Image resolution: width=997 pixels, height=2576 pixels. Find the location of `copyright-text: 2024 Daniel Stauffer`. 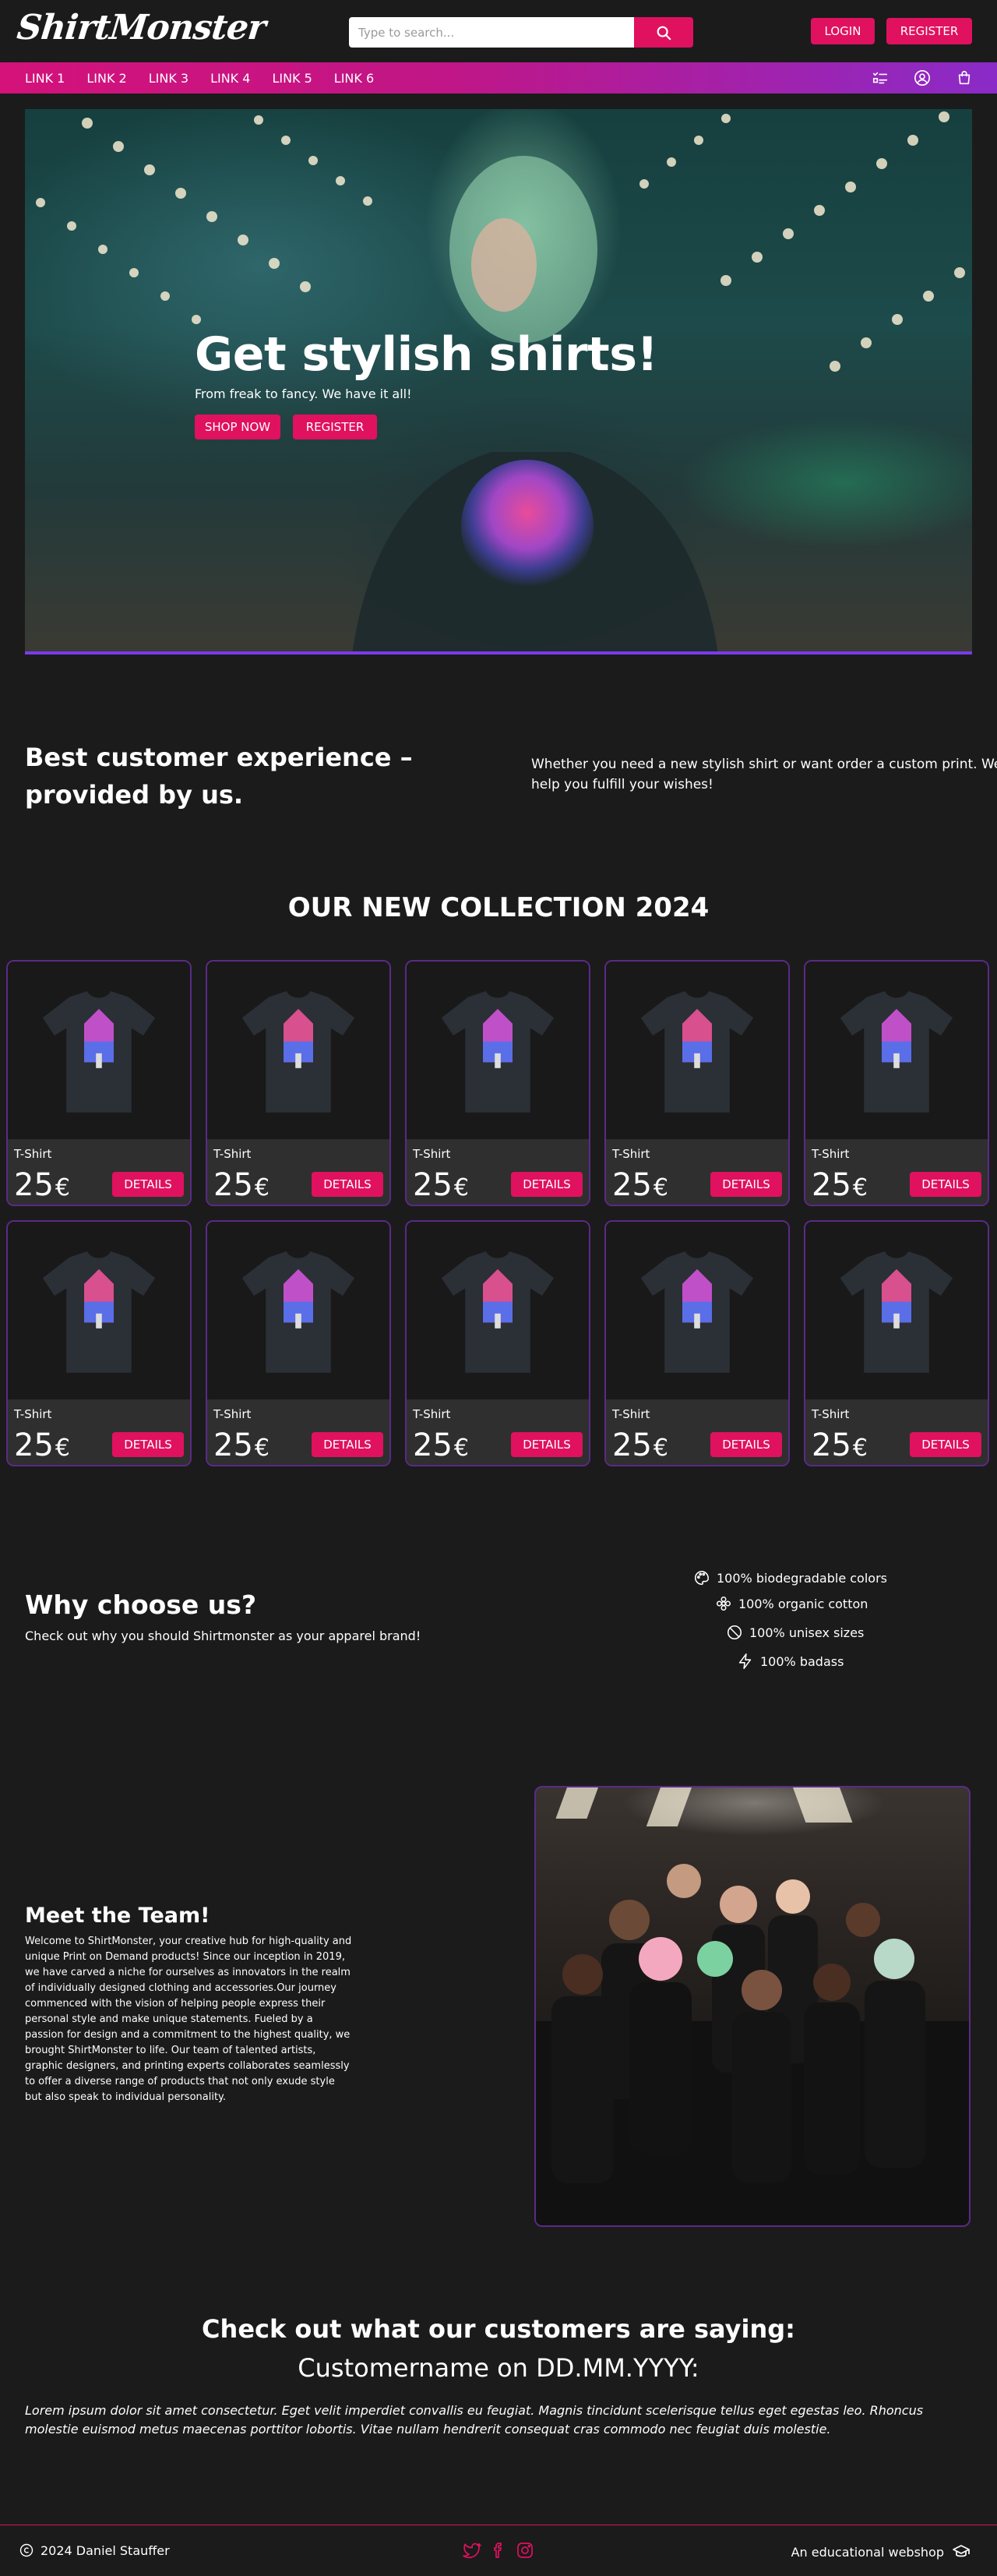

copyright-text: 2024 Daniel Stauffer is located at coordinates (105, 2550).